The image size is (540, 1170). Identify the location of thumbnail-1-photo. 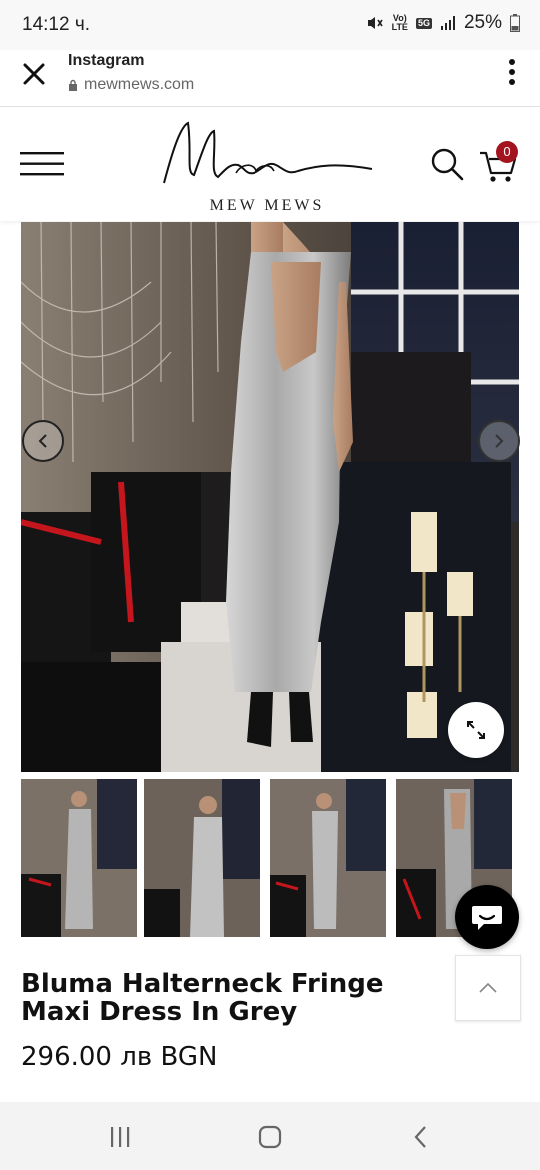
(79, 858).